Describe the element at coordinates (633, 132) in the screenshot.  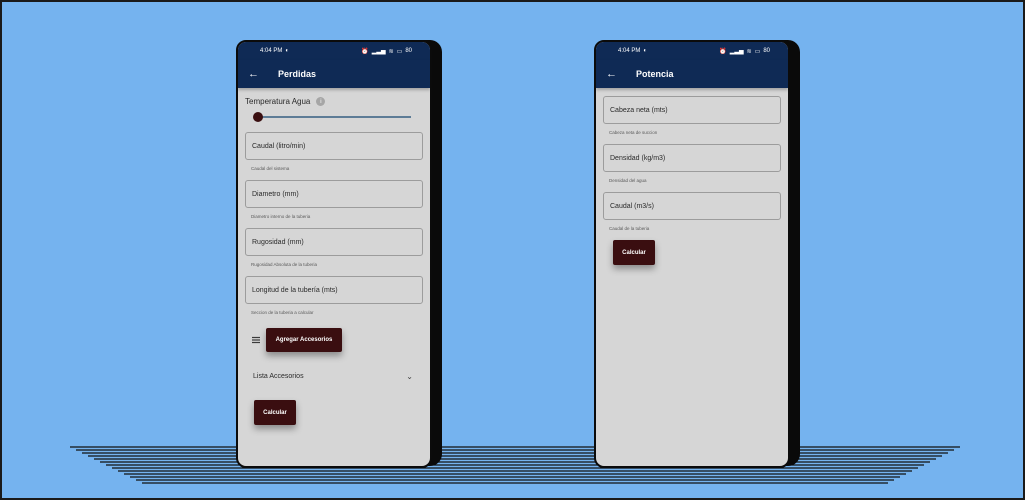
I see `cabeza-neta-helper: Cabeza neta de succion` at that location.